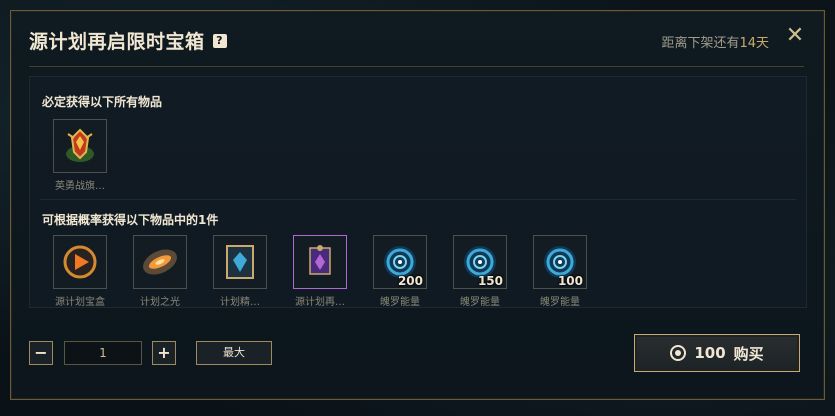 This screenshot has height=416, width=835. I want to click on chance-item: 源计划宝盒, so click(80, 271).